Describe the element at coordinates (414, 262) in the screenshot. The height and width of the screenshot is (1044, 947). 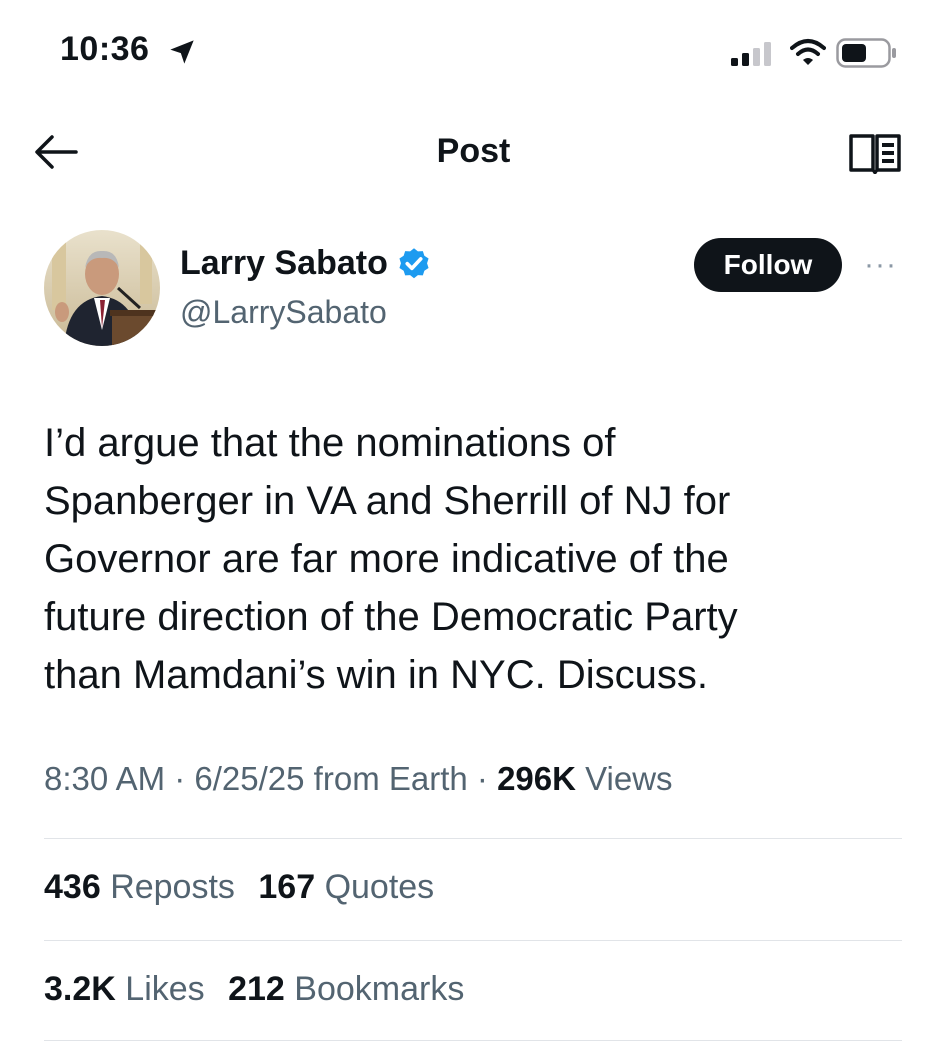
I see `verified-badge-icon` at that location.